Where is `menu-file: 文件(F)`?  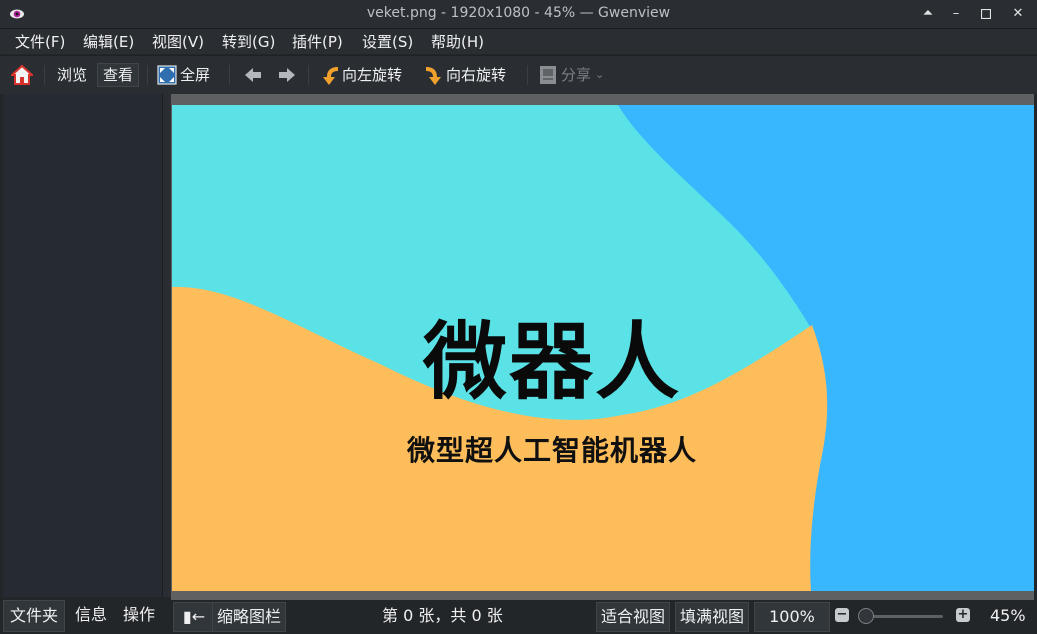
menu-file: 文件(F) is located at coordinates (40, 41).